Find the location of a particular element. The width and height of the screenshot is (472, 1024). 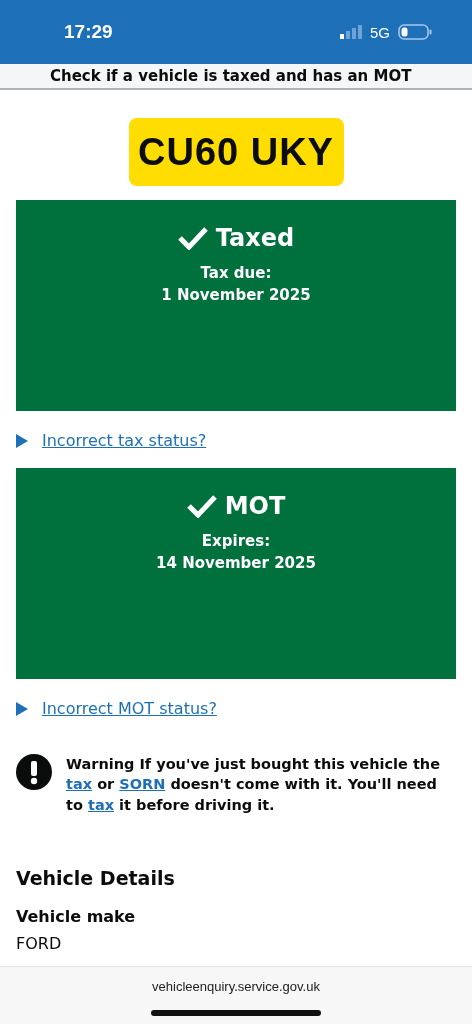

status-title: Taxed is located at coordinates (255, 238).